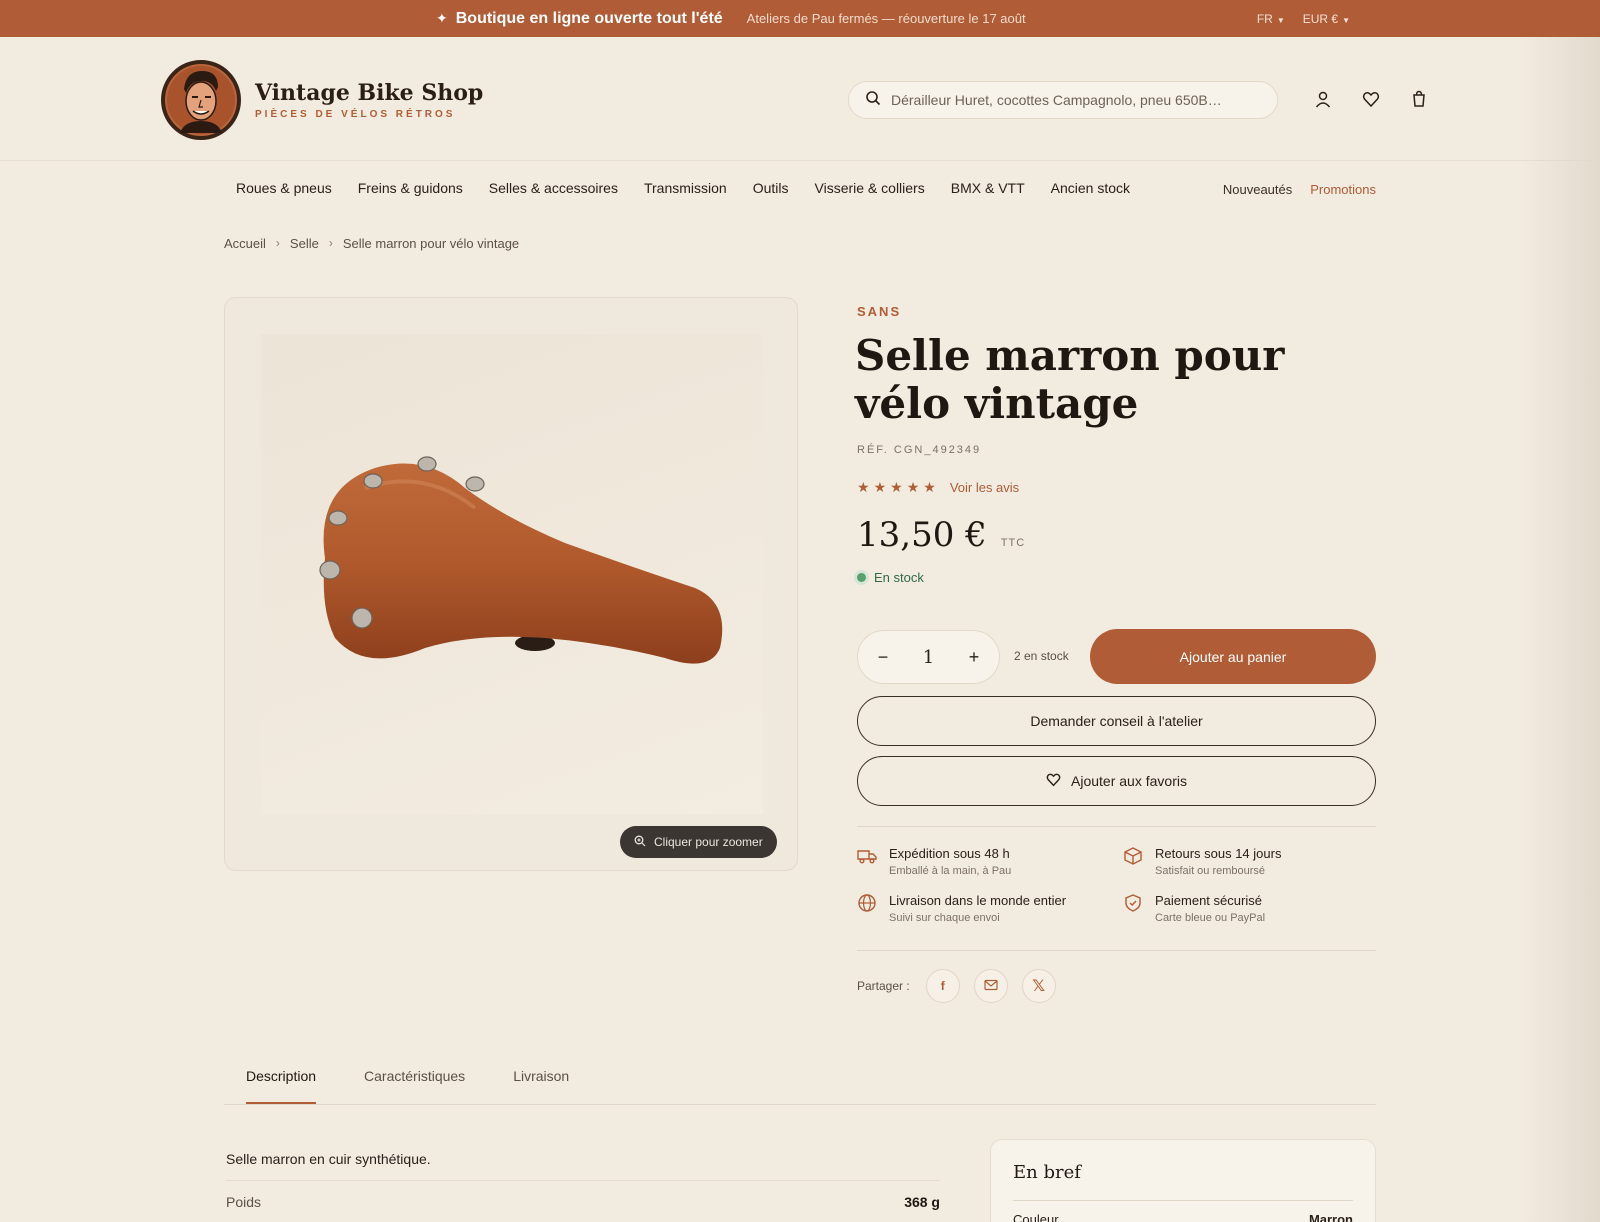 This screenshot has height=1222, width=1600. Describe the element at coordinates (1041, 656) in the screenshot. I see `available-count: 2 en stock` at that location.